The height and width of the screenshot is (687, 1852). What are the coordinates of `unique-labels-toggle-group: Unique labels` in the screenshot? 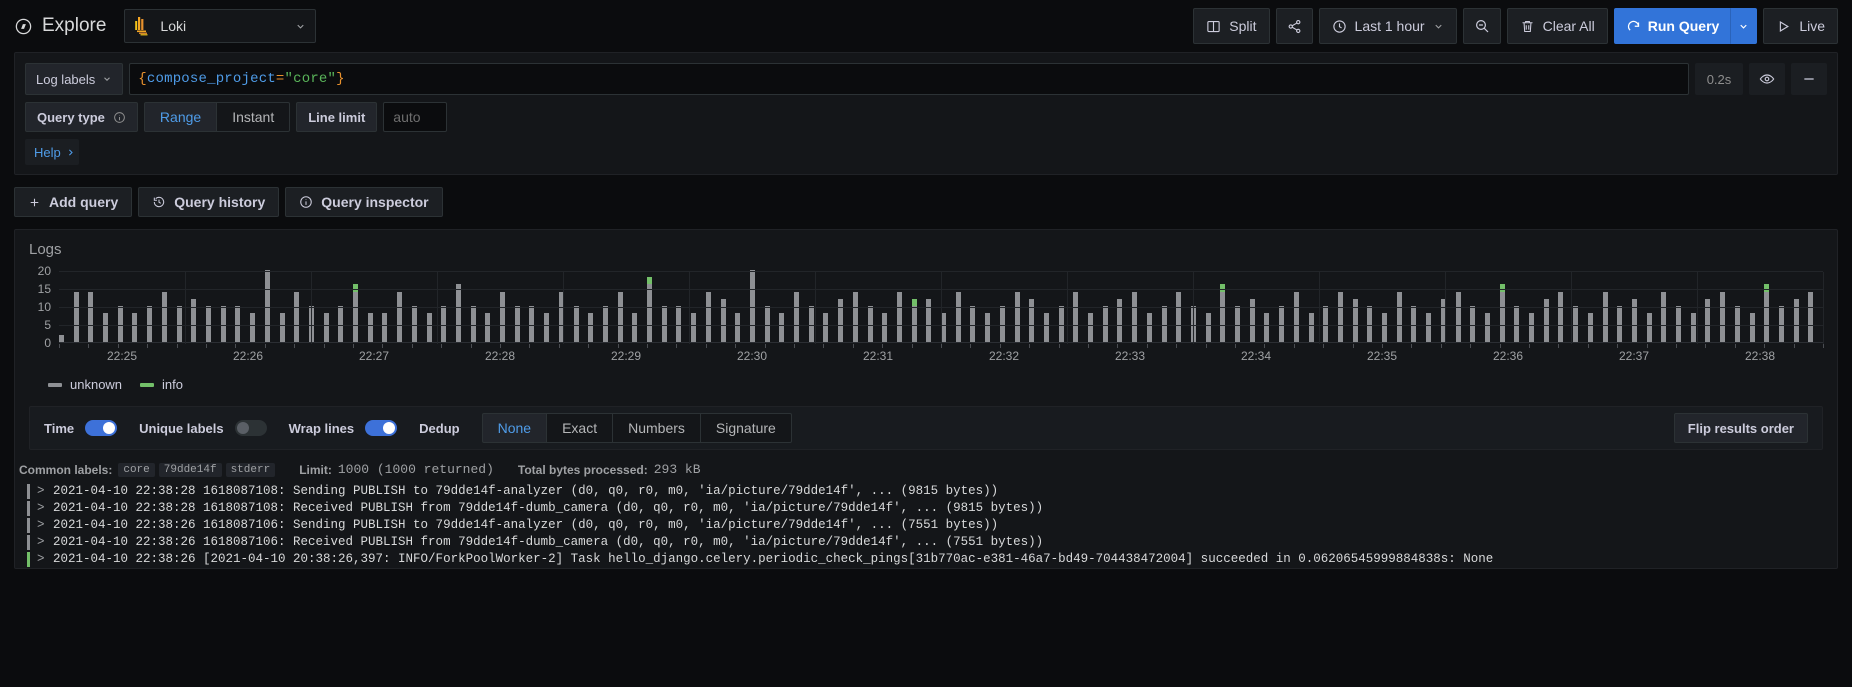 It's located at (203, 428).